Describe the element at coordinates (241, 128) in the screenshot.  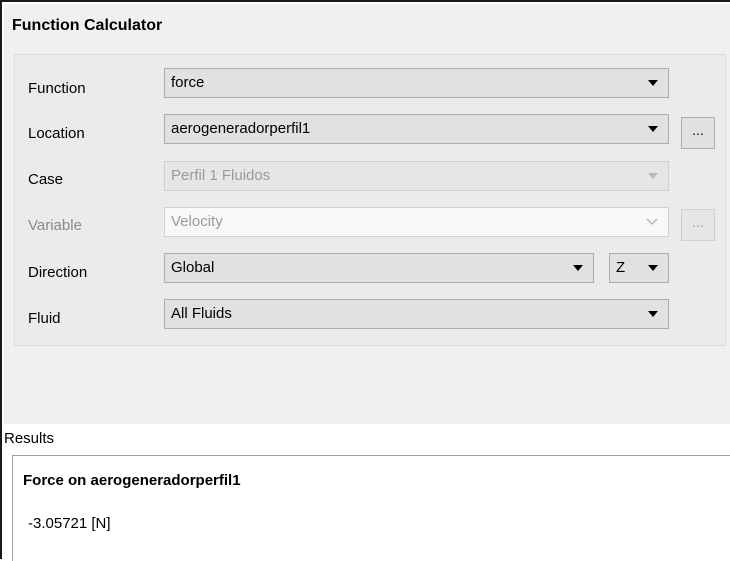
I see `location-value: aerogeneradorperfil1` at that location.